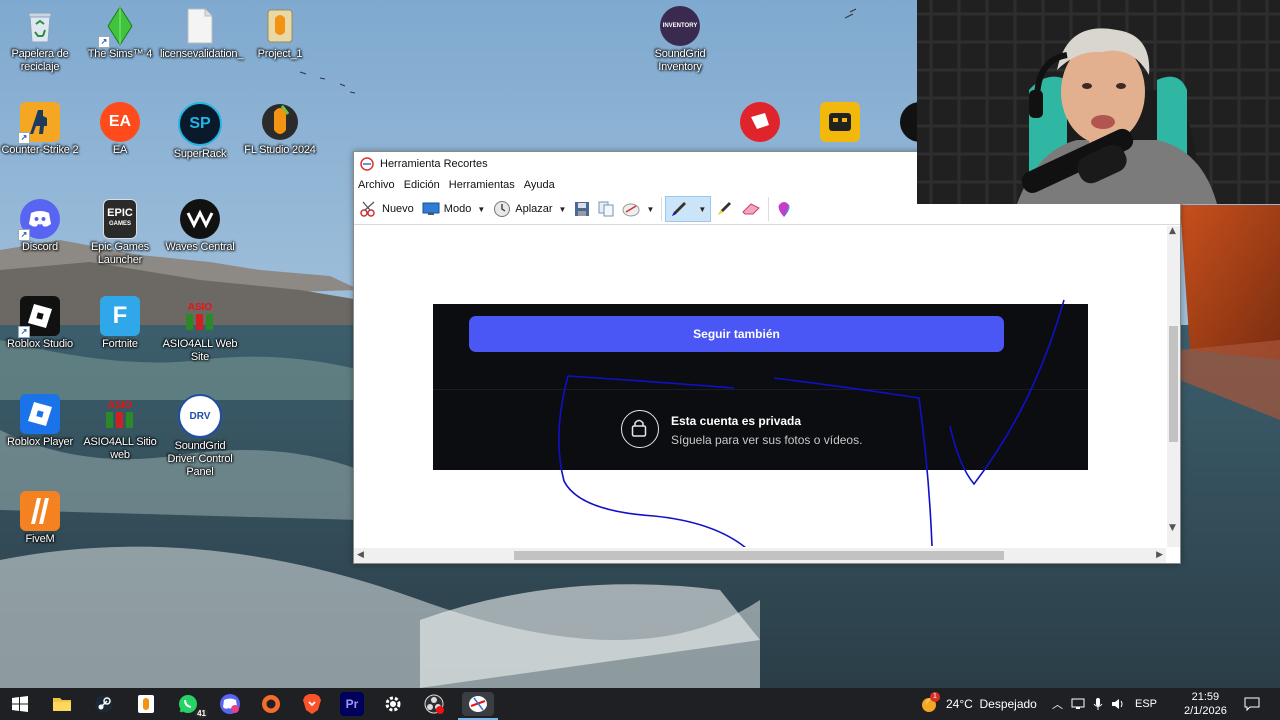 This screenshot has width=1280, height=720. I want to click on mode-label: Modo, so click(457, 209).